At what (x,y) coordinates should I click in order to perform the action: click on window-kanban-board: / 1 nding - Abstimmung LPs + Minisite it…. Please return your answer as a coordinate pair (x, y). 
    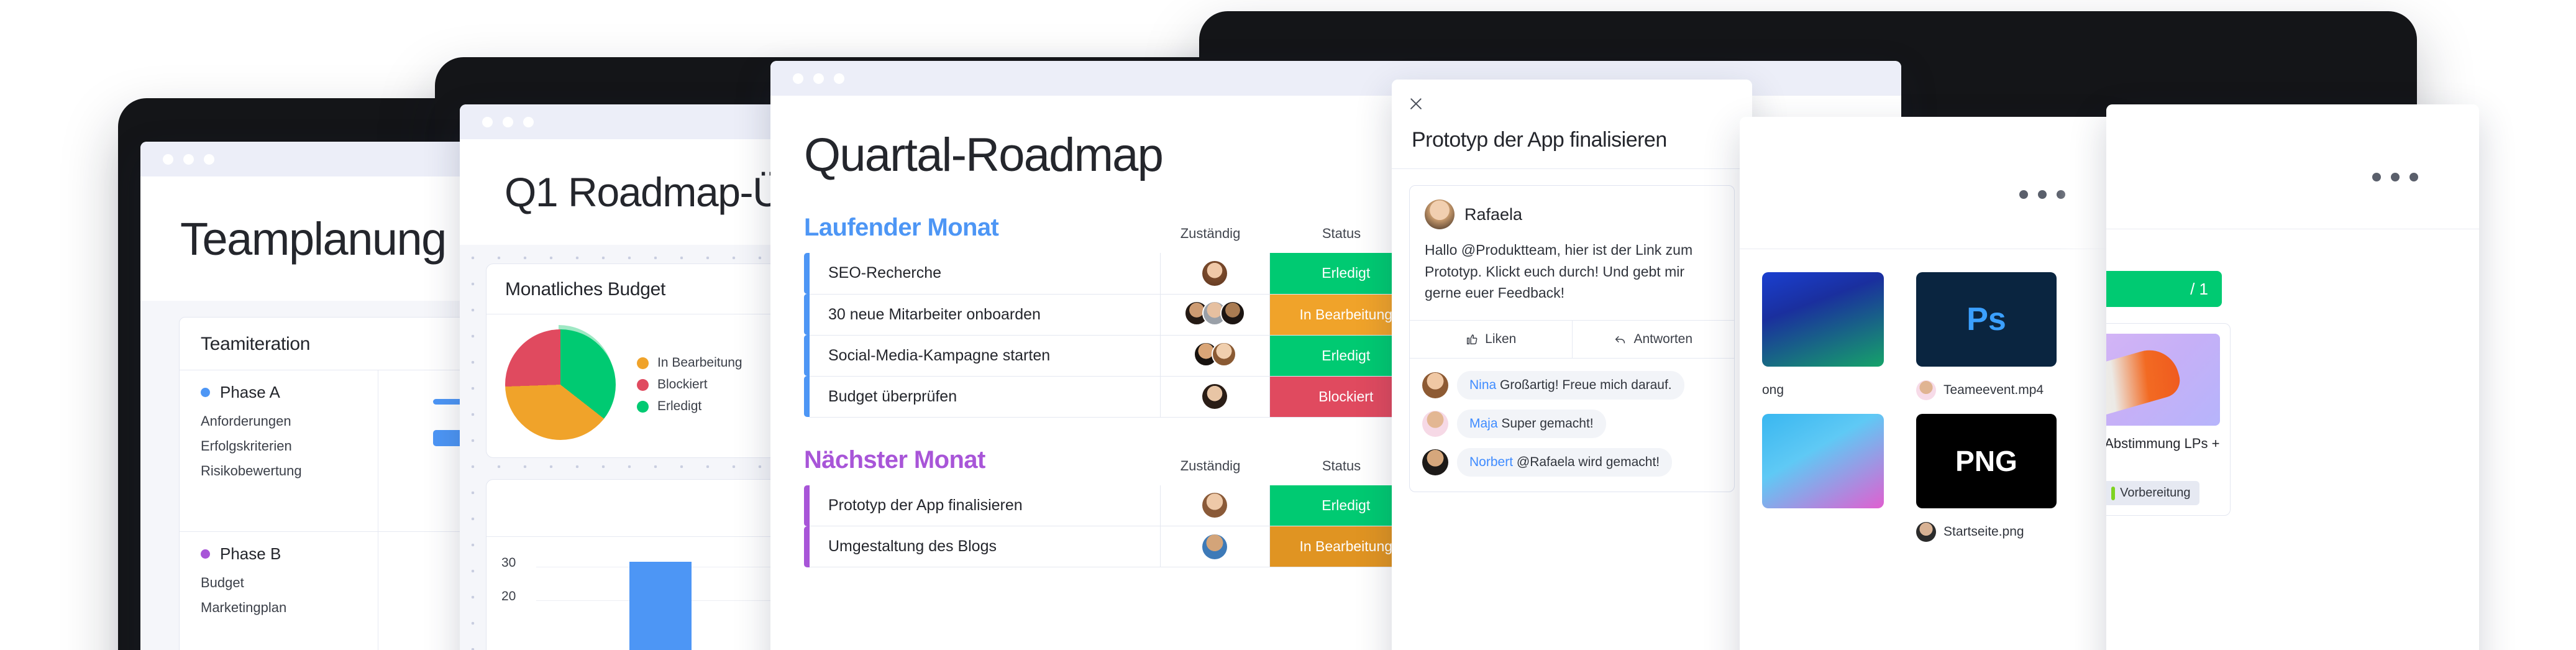
    Looking at the image, I should click on (2292, 377).